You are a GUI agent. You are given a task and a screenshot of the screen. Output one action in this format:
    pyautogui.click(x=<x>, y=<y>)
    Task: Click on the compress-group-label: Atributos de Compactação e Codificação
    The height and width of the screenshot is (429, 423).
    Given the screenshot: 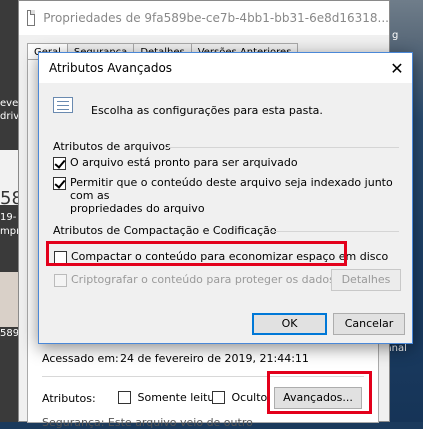 What is the action you would take?
    pyautogui.click(x=165, y=230)
    